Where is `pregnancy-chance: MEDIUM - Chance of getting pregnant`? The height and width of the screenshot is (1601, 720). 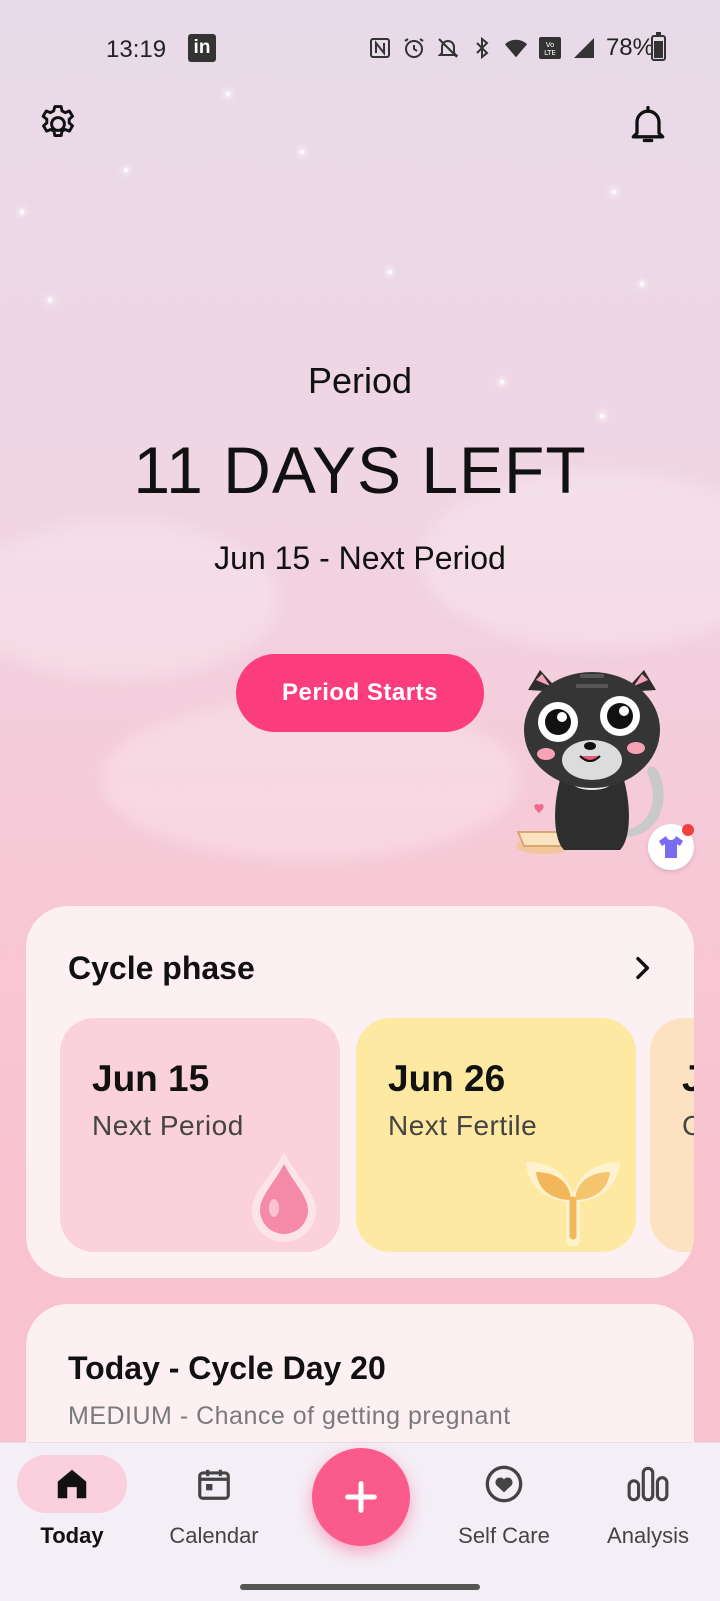
pregnancy-chance: MEDIUM - Chance of getting pregnant is located at coordinates (289, 1416).